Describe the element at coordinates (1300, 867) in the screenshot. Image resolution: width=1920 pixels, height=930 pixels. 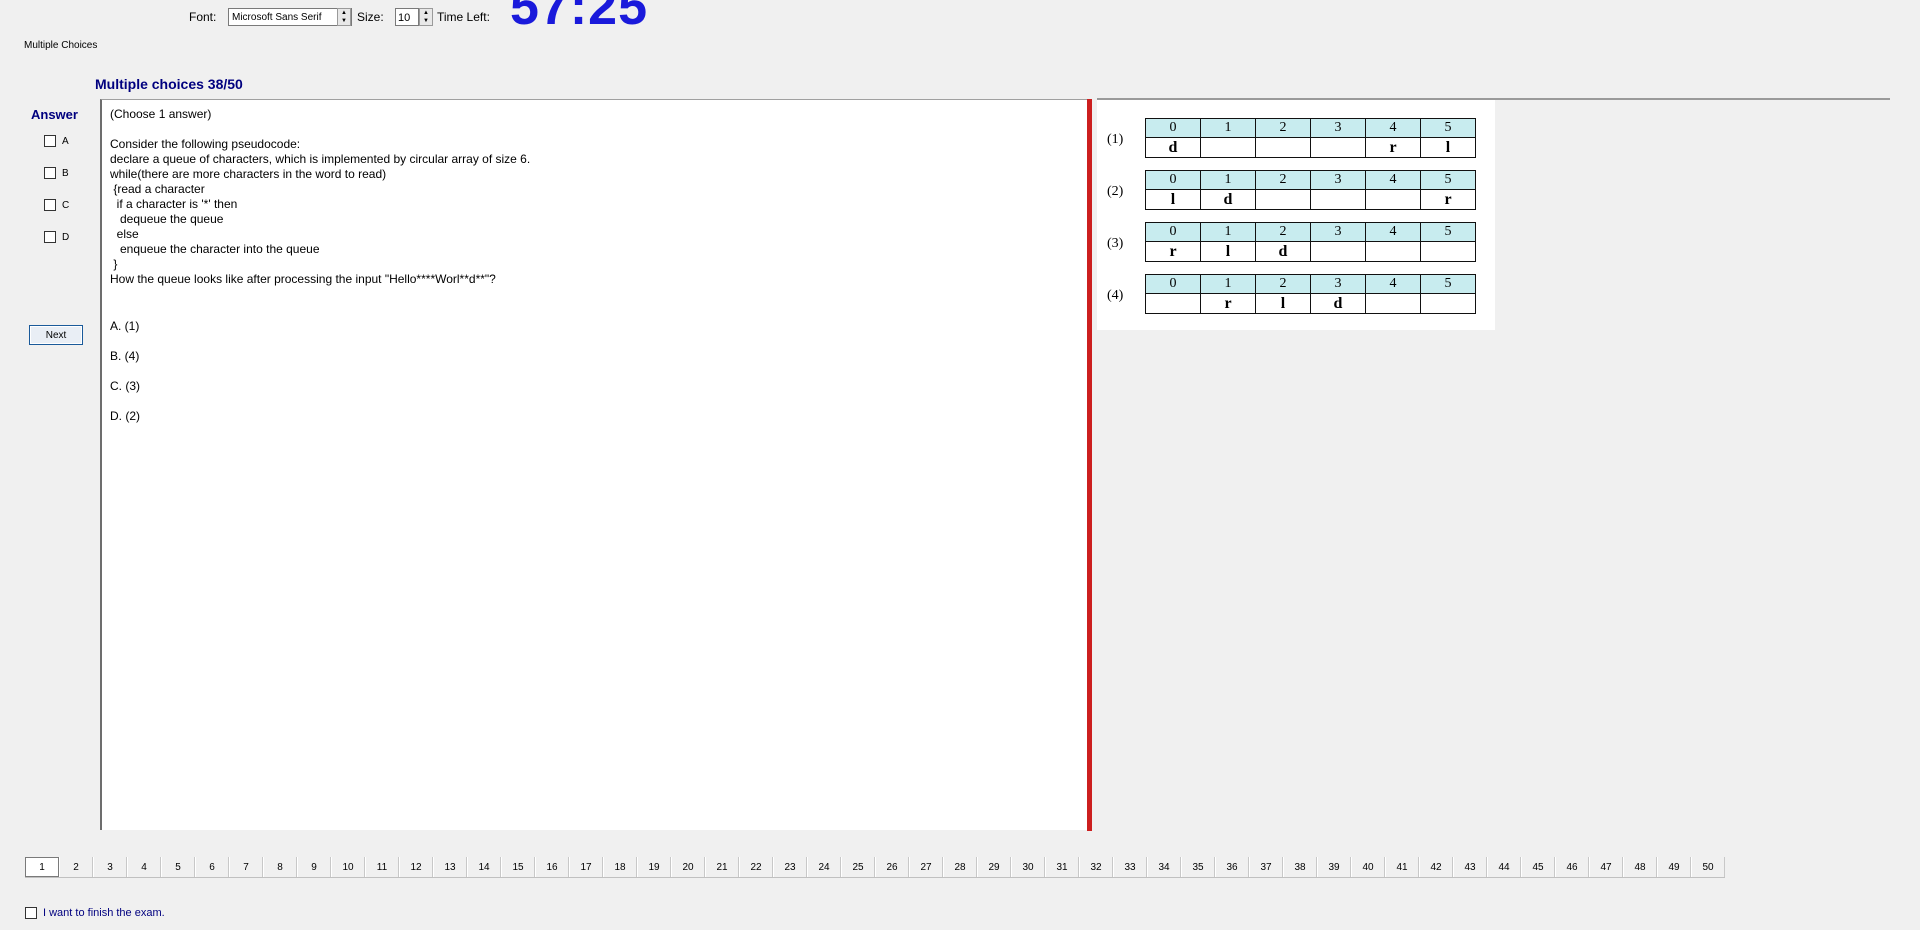
I see `page-button-38: 38` at that location.